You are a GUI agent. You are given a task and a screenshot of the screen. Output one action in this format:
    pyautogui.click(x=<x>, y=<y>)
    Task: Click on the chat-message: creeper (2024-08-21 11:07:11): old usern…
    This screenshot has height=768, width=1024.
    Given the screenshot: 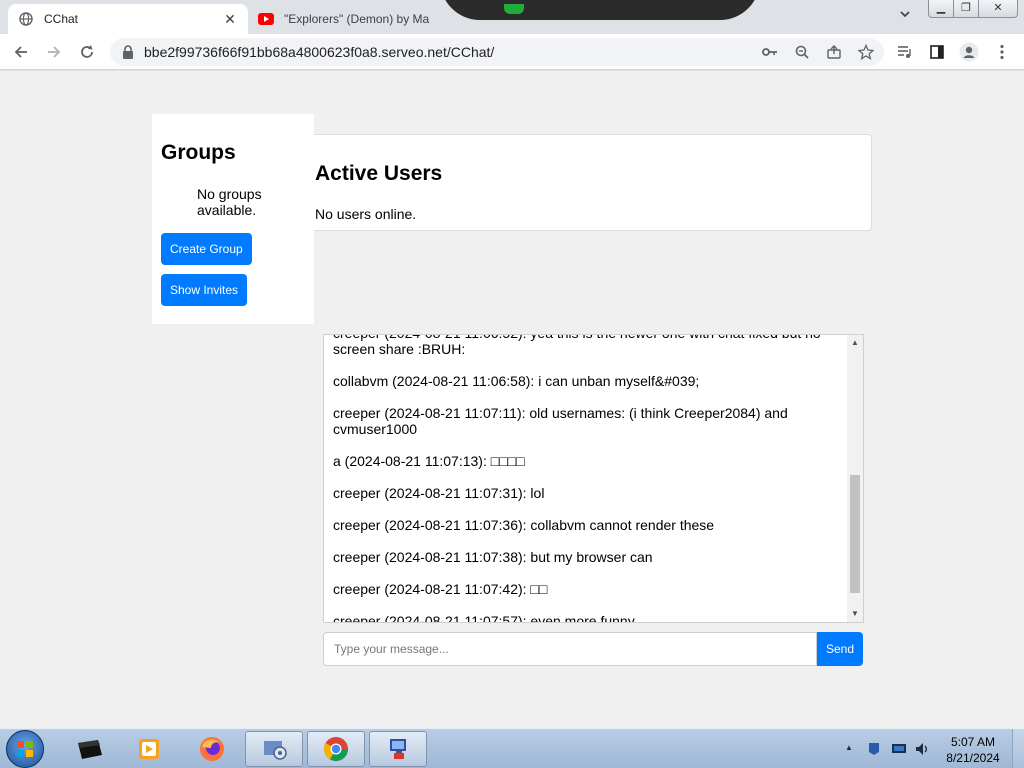 What is the action you would take?
    pyautogui.click(x=560, y=421)
    